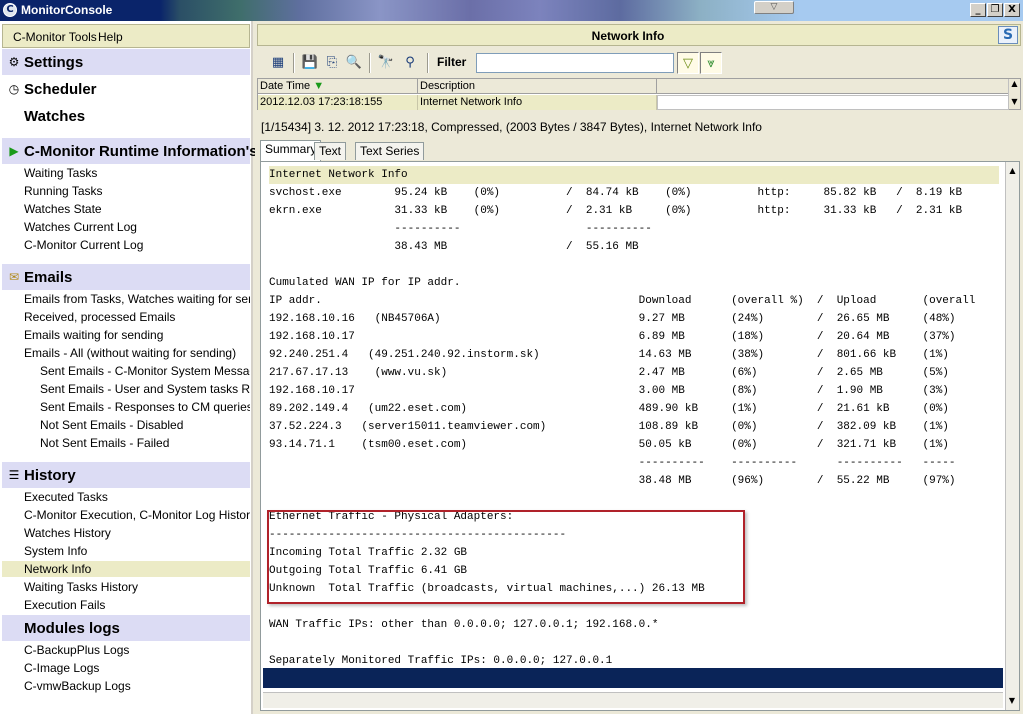  What do you see at coordinates (126, 62) in the screenshot?
I see `sidebar-section-settings: ⚙ Settings` at bounding box center [126, 62].